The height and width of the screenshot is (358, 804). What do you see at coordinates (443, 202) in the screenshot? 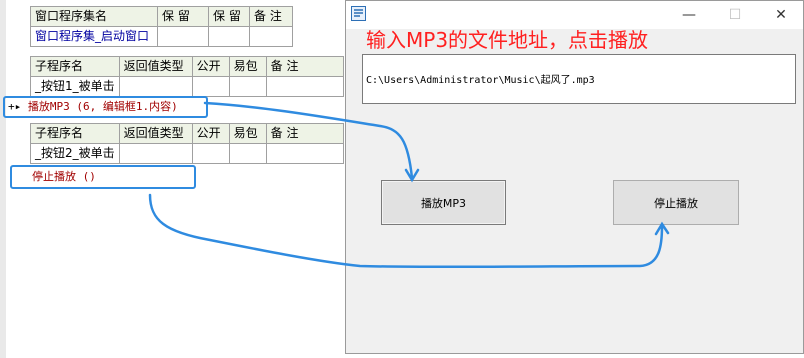
I see `play-mp3-button: 播放MP3` at bounding box center [443, 202].